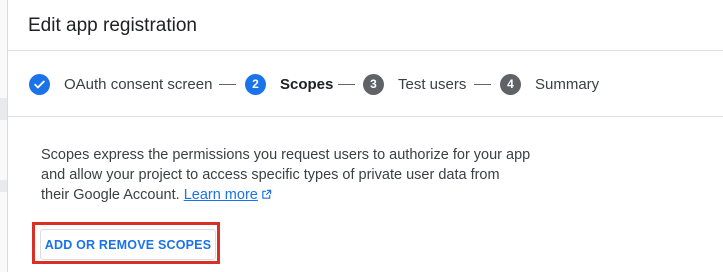 This screenshot has width=723, height=272. Describe the element at coordinates (3, 136) in the screenshot. I see `background-page-strip` at that location.